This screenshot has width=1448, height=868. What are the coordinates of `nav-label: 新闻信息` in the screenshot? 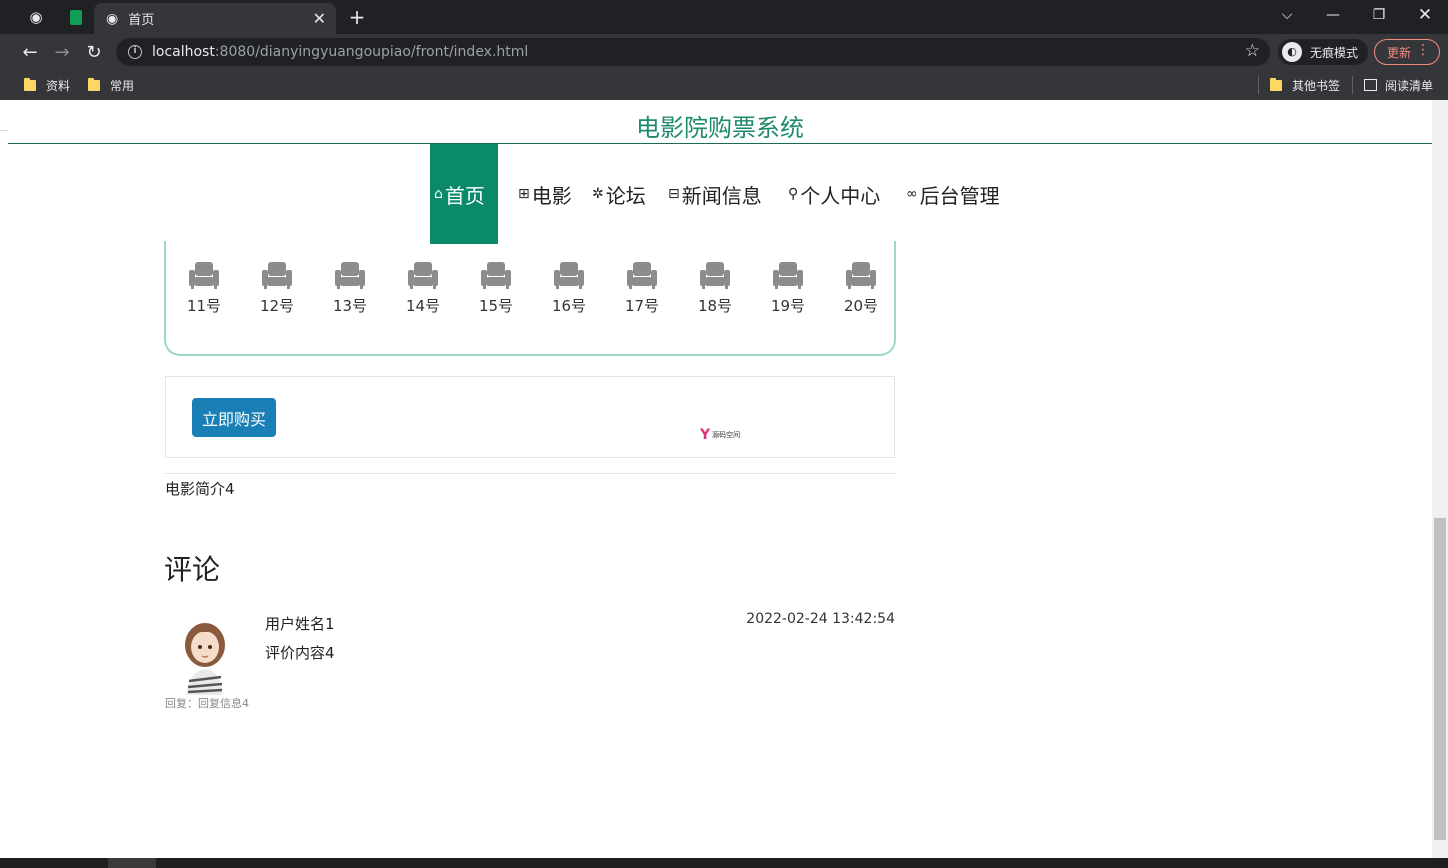 It's located at (721, 195).